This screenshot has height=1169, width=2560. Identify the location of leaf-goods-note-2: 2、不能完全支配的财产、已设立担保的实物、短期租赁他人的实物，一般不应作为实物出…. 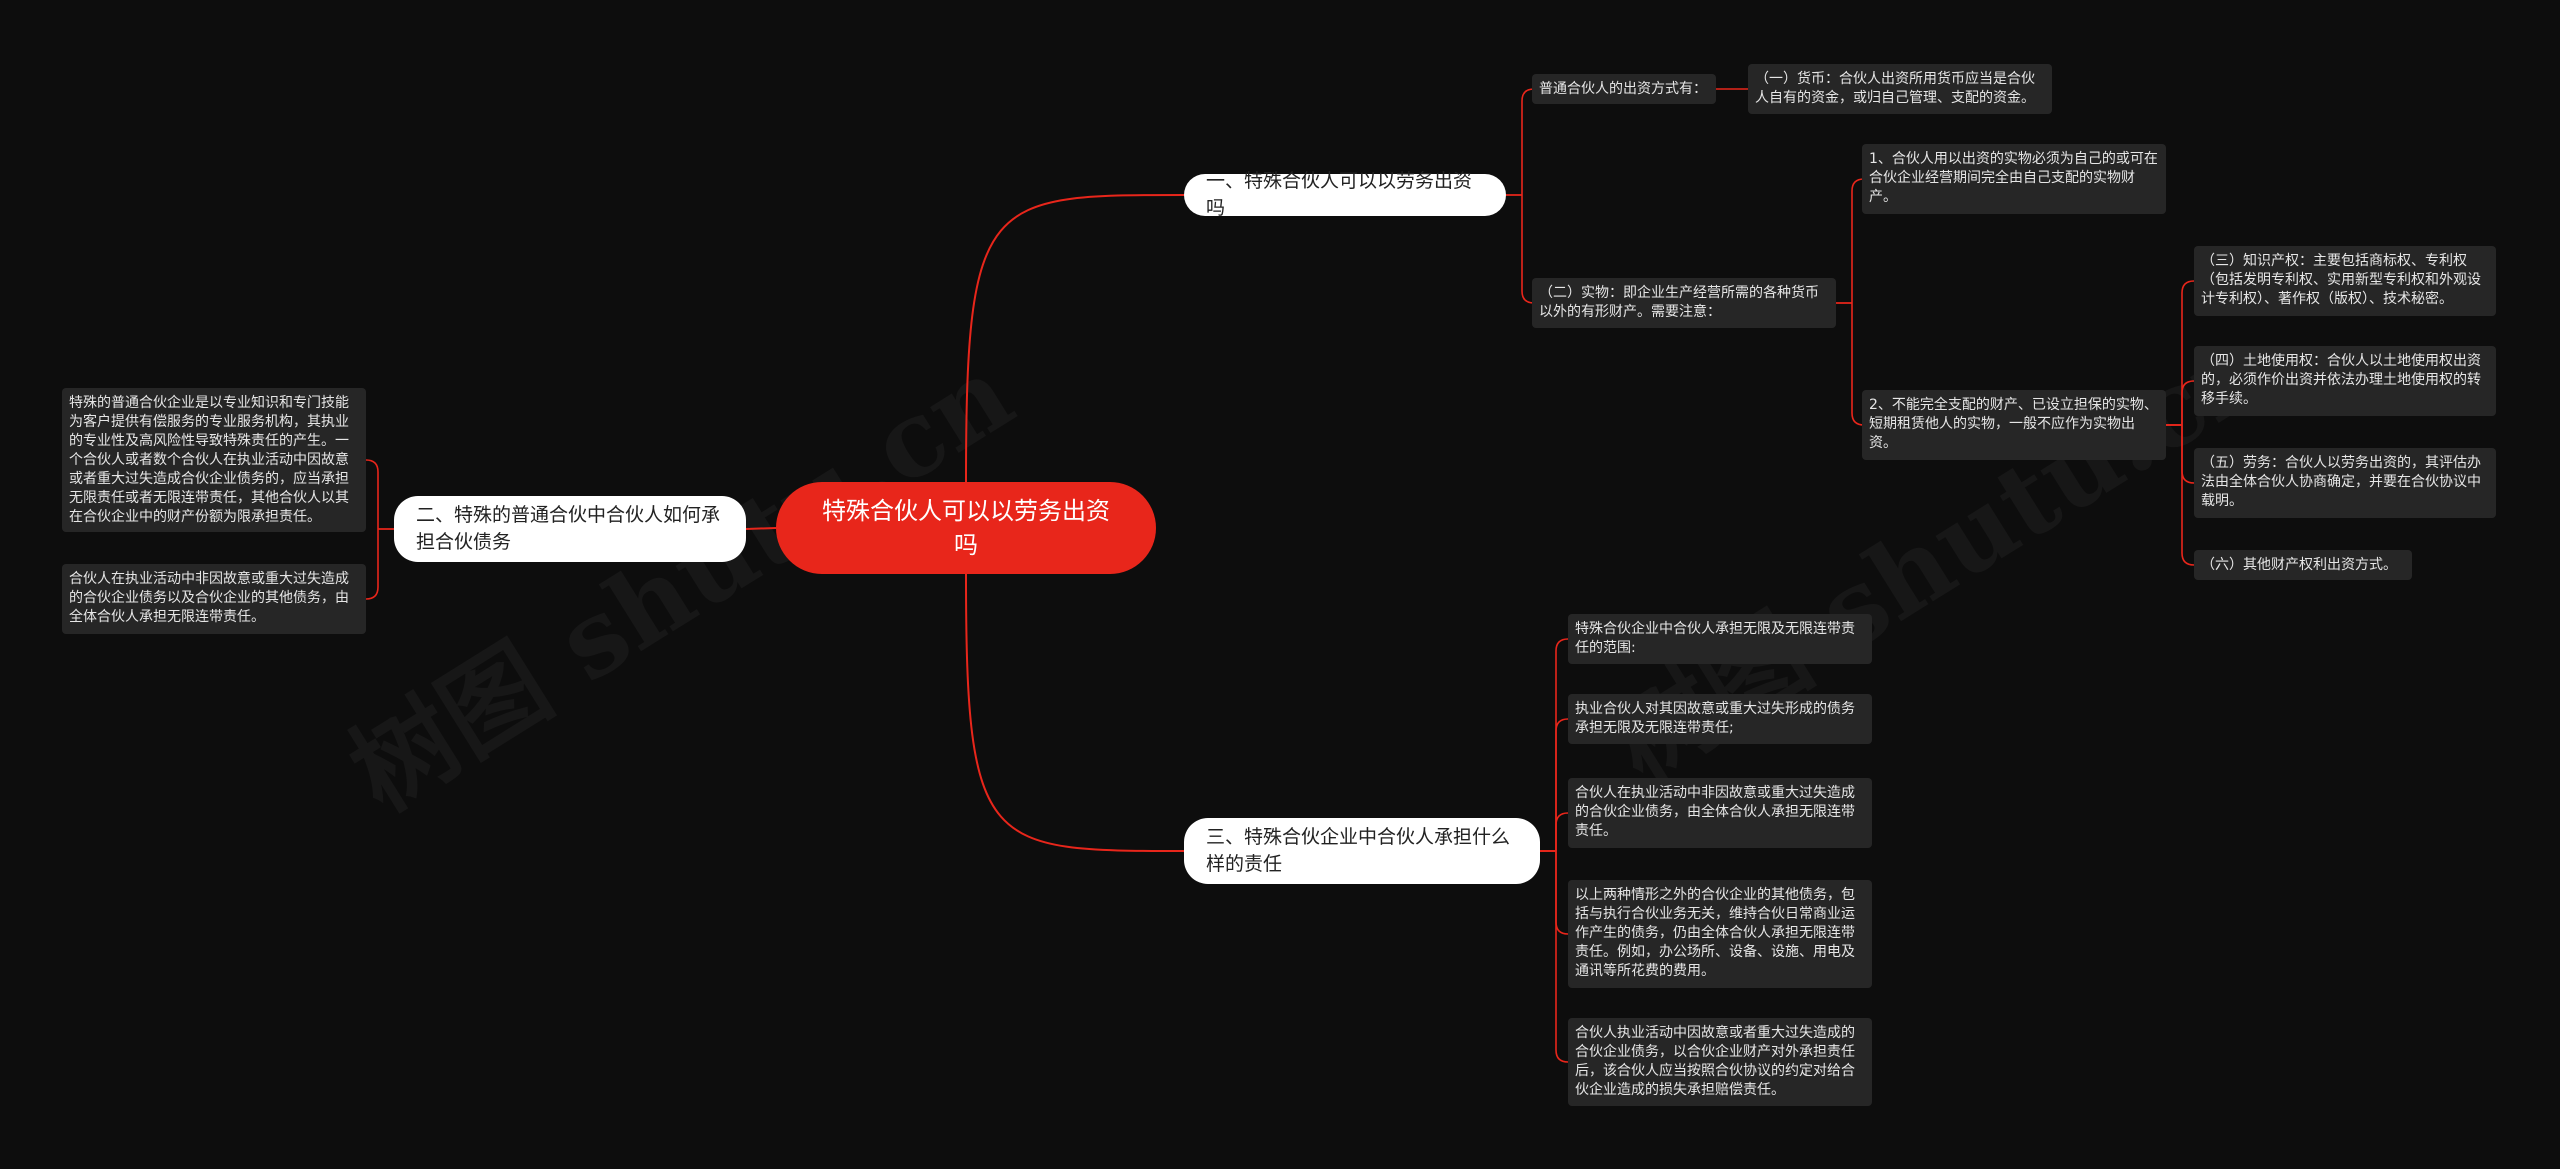
(2014, 425).